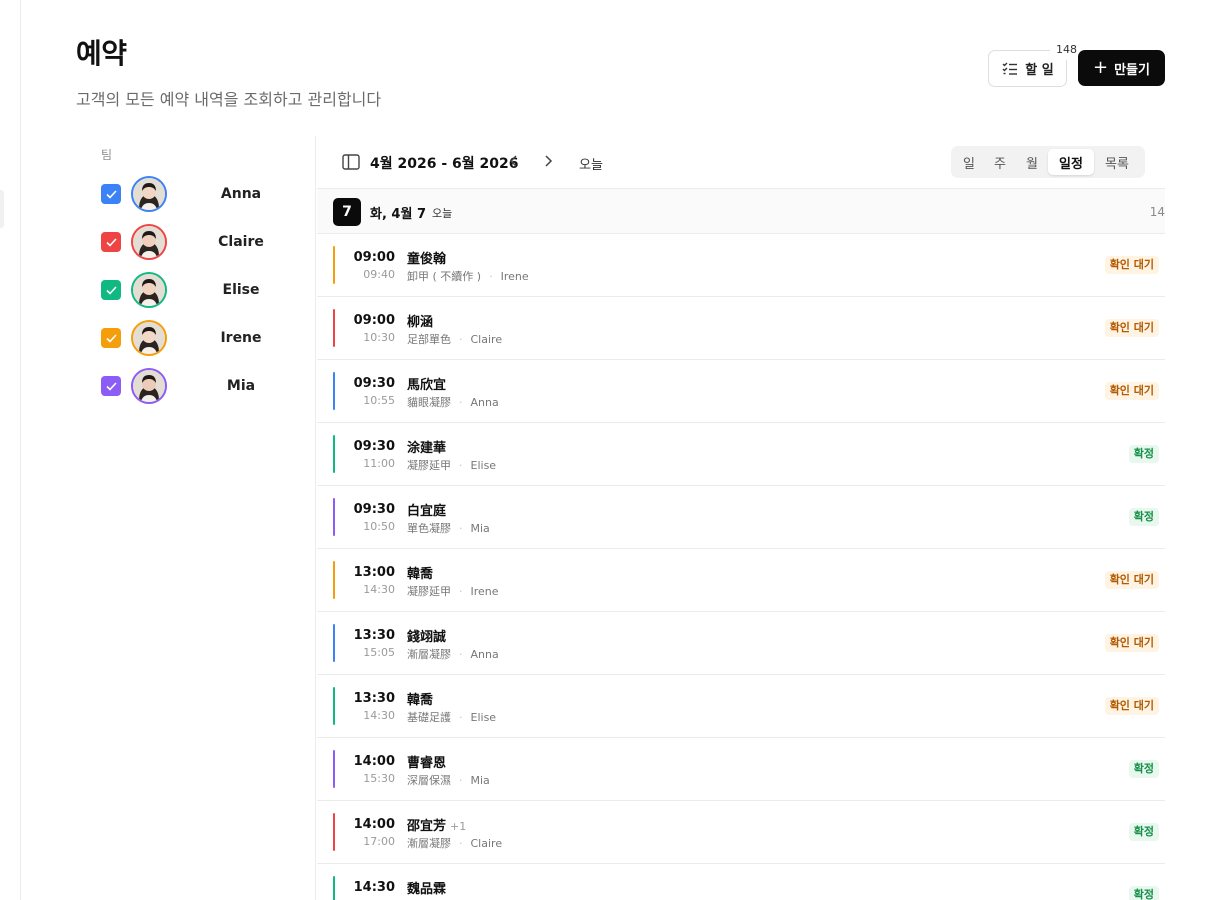 Image resolution: width=1220 pixels, height=900 pixels. What do you see at coordinates (374, 572) in the screenshot?
I see `start-time: 13:00` at bounding box center [374, 572].